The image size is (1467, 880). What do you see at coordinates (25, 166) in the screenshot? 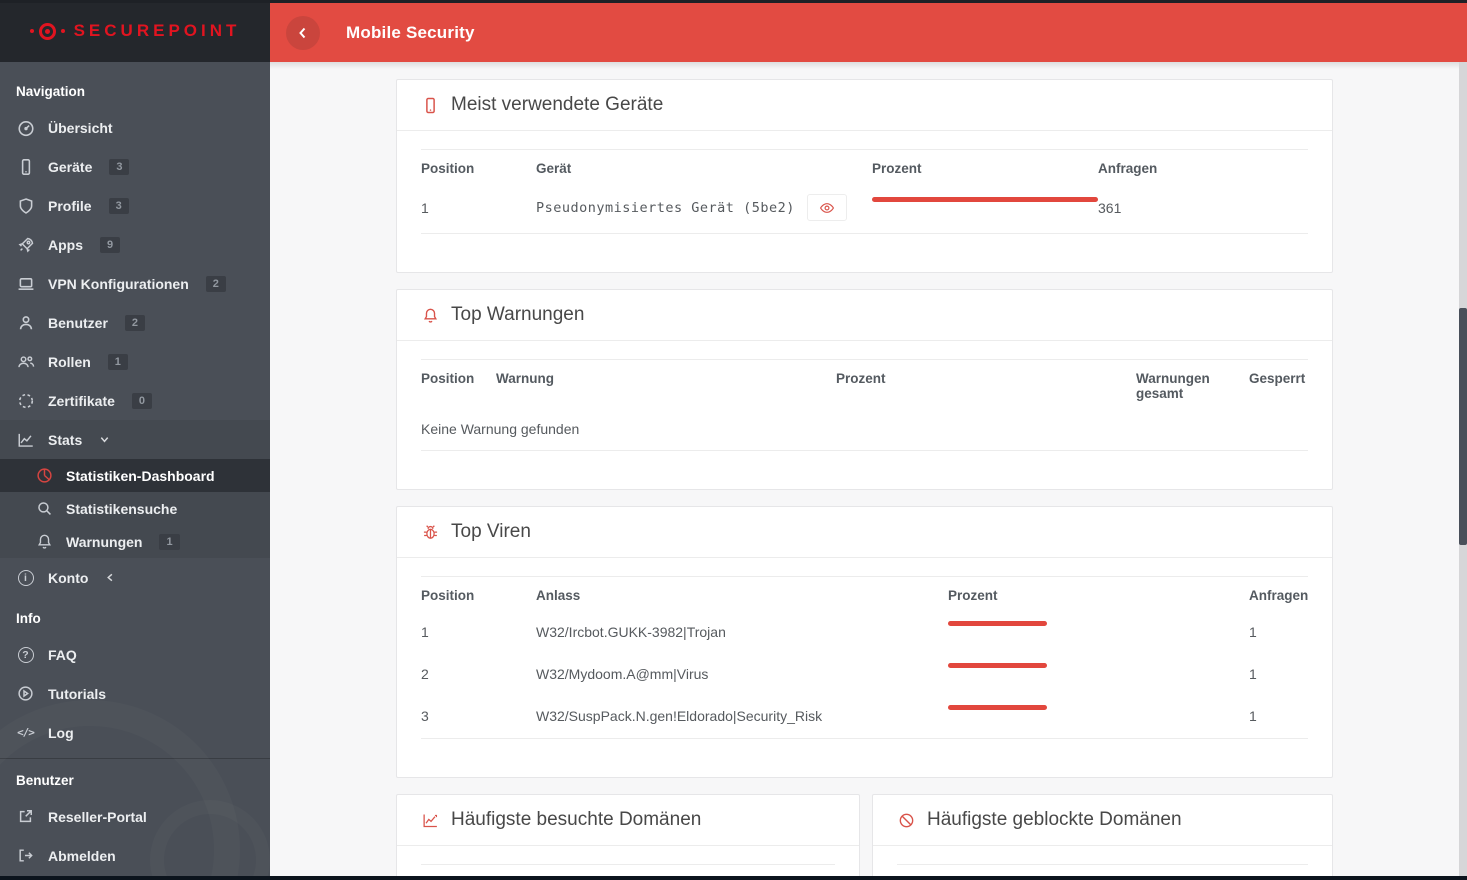
I see `smartphone-icon` at bounding box center [25, 166].